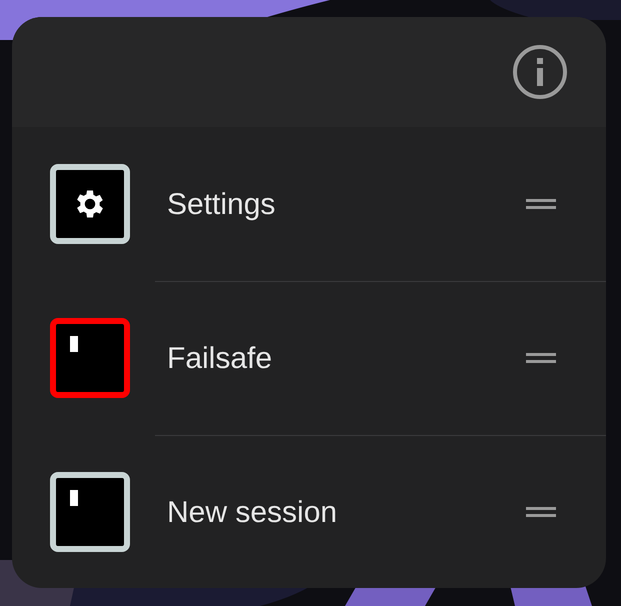 This screenshot has height=606, width=621. Describe the element at coordinates (540, 72) in the screenshot. I see `info-icon` at that location.